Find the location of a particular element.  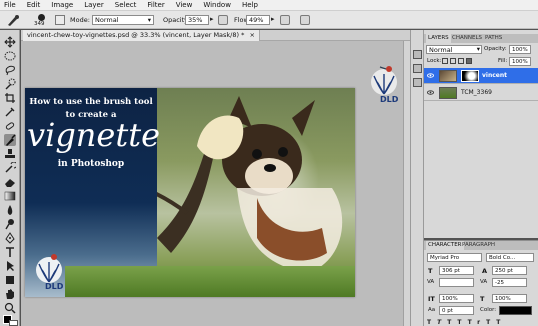

history-brush-tool-icon is located at coordinates (11, 167).